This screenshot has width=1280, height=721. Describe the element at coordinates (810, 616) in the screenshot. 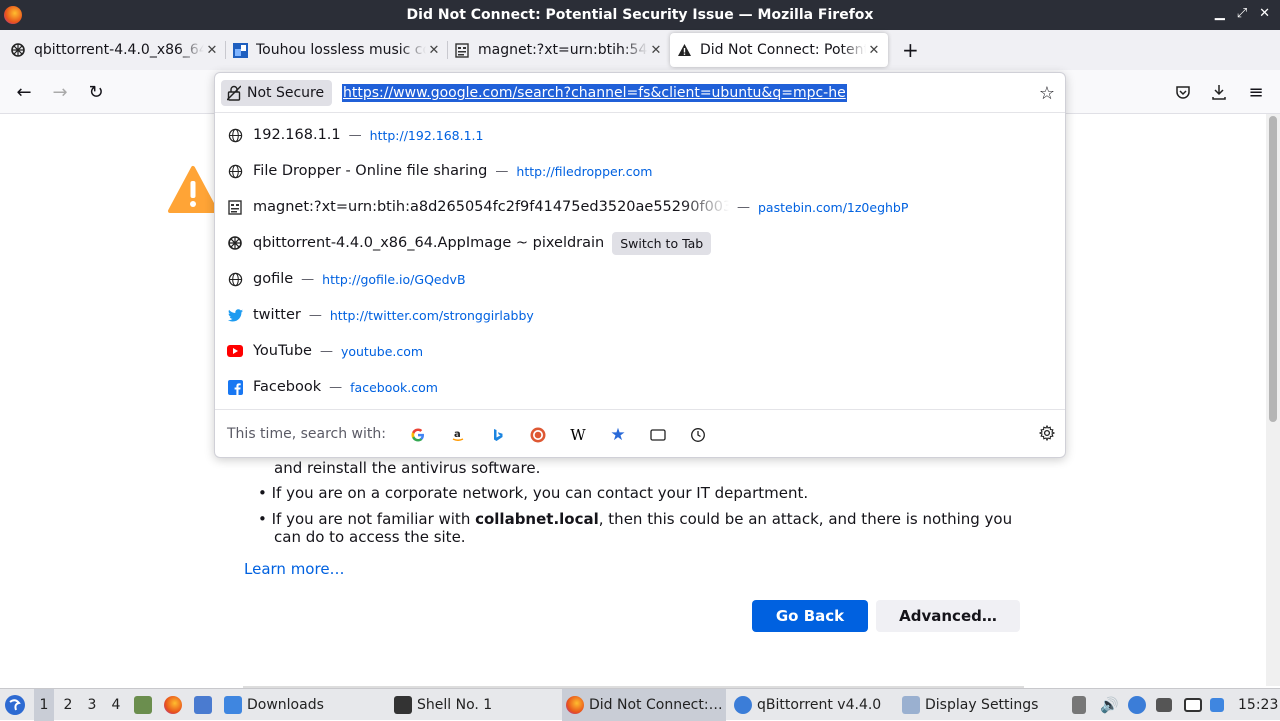

I see `go-back-button: Go Back` at that location.